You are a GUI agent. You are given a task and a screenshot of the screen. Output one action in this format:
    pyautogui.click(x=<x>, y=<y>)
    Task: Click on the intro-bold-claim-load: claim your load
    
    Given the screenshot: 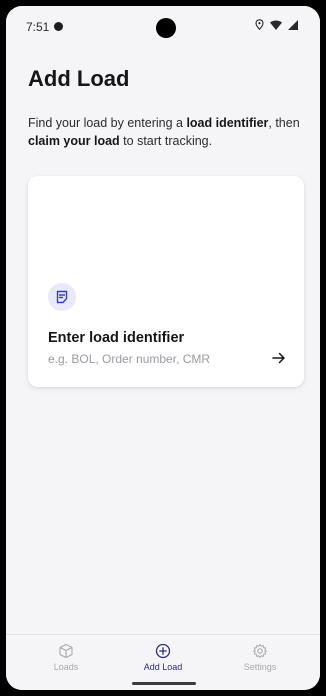 What is the action you would take?
    pyautogui.click(x=74, y=141)
    